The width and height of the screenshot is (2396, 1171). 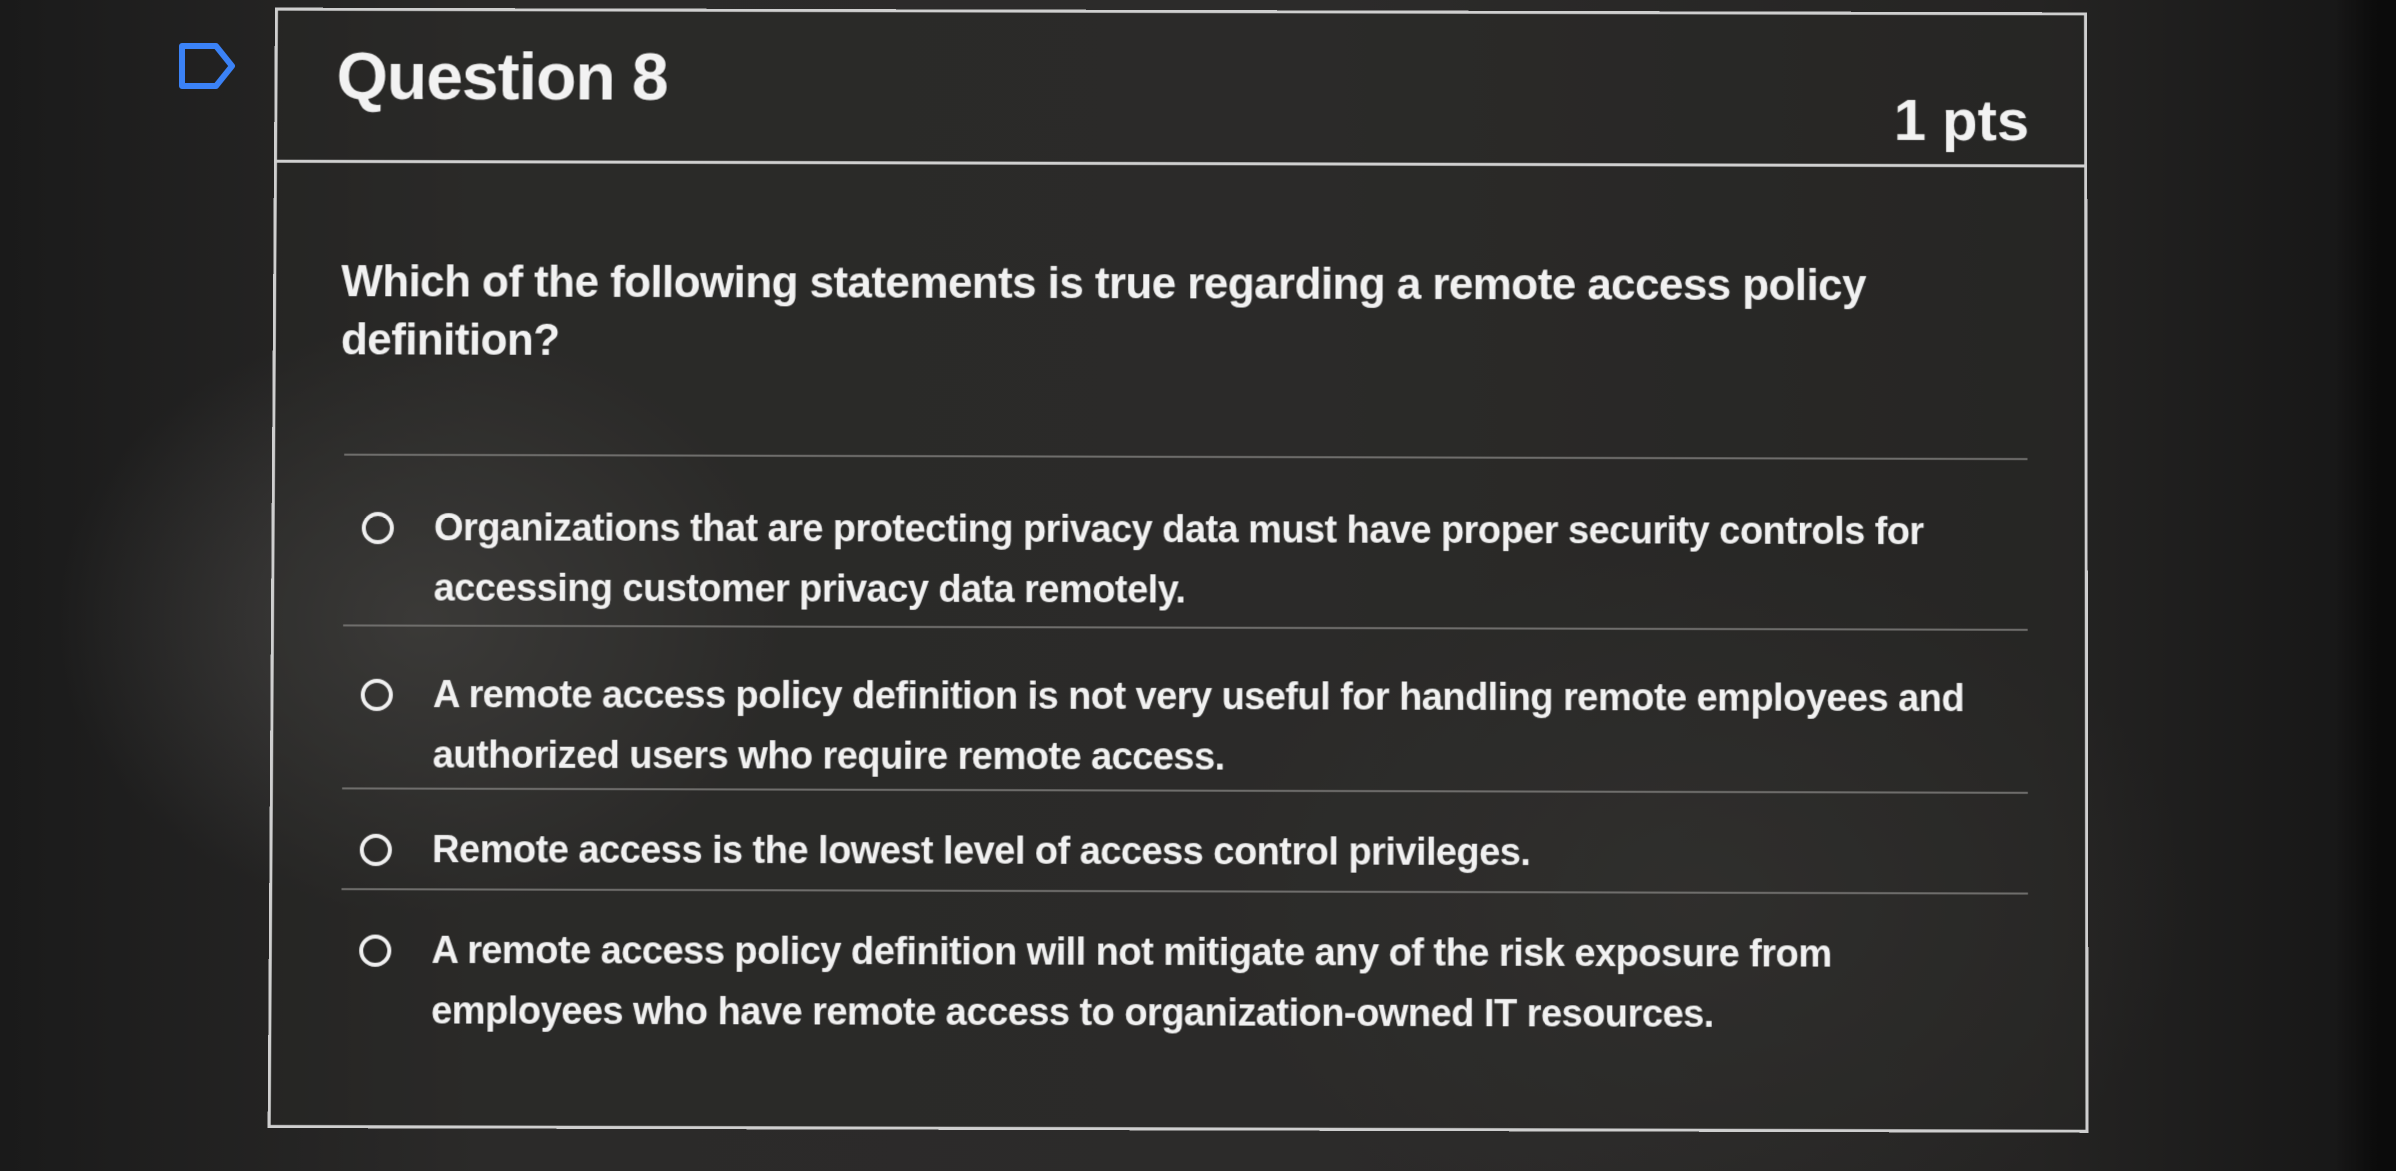 I want to click on question-points: 1 pts, so click(x=1961, y=120).